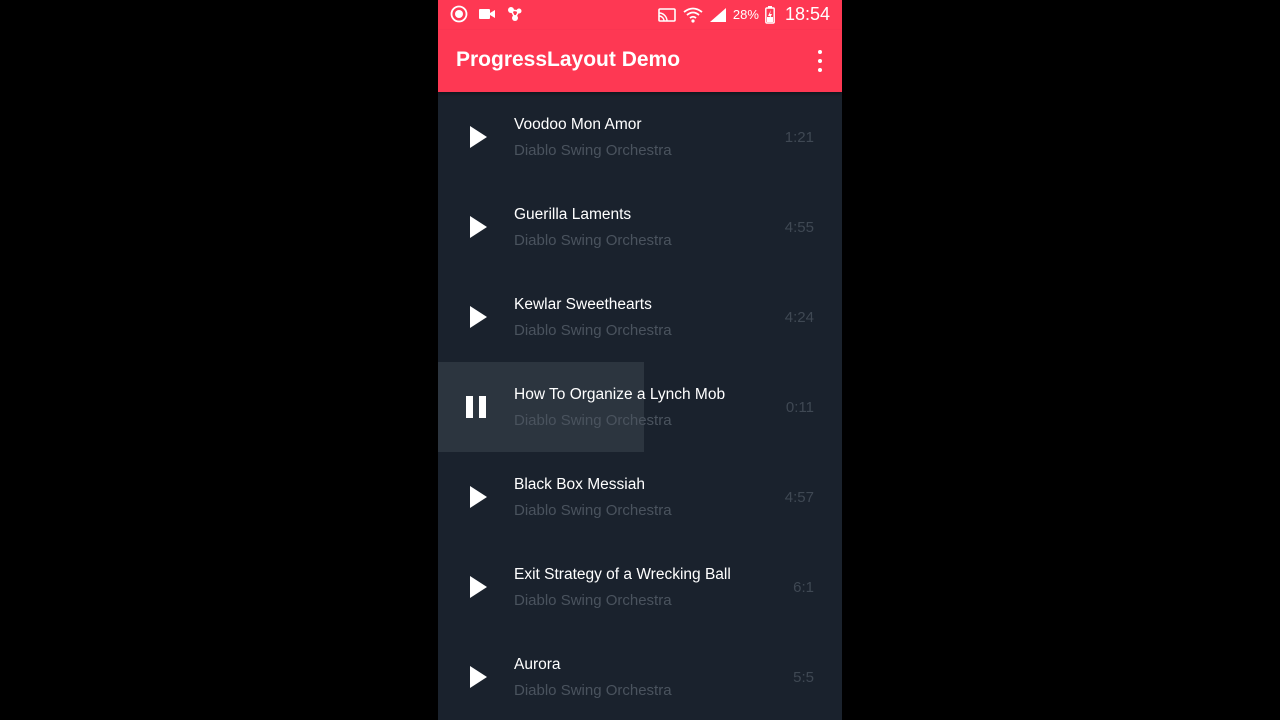 The width and height of the screenshot is (1280, 720). Describe the element at coordinates (568, 59) in the screenshot. I see `app-title: ProgressLayout Demo` at that location.